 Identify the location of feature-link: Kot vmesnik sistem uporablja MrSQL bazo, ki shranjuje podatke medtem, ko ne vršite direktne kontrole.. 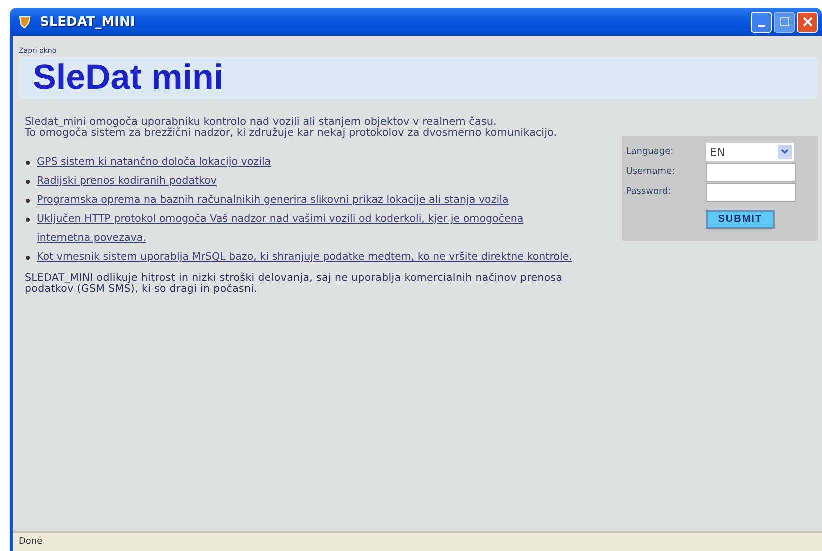
(304, 257).